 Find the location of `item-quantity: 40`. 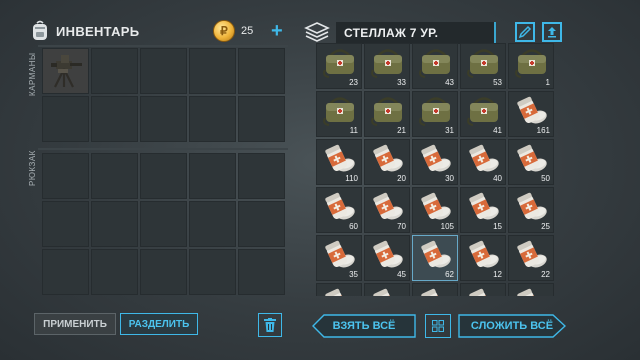

item-quantity: 40 is located at coordinates (497, 178).